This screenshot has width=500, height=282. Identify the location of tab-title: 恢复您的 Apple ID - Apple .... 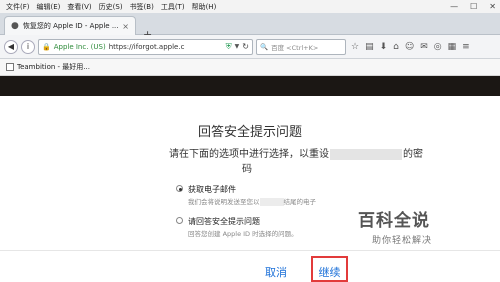
(70, 26).